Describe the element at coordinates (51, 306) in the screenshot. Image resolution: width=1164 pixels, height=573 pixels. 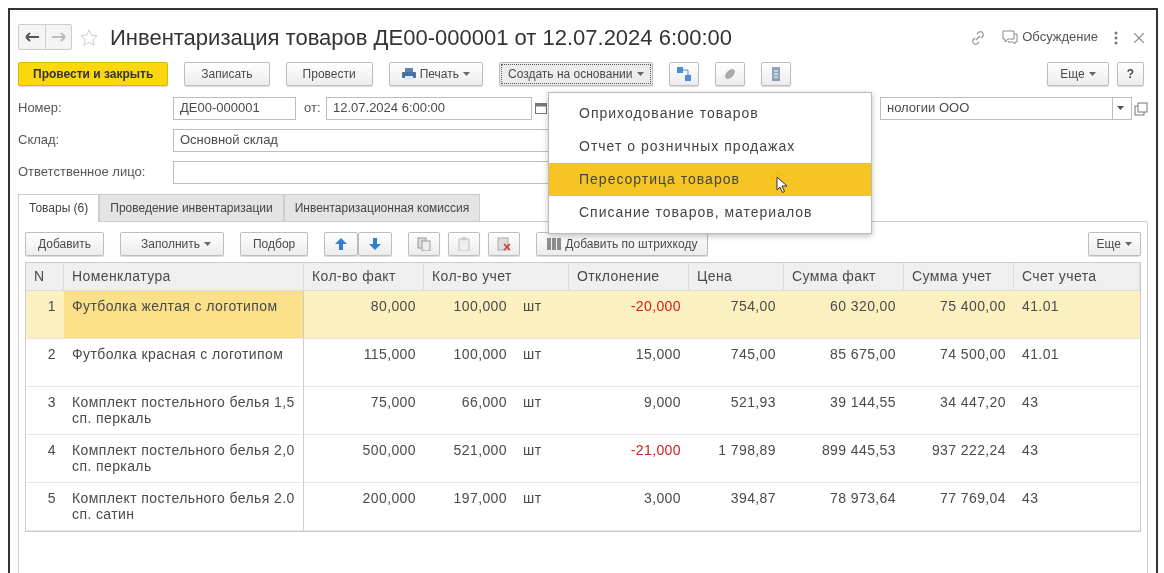
I see `table-cell: 1` at that location.